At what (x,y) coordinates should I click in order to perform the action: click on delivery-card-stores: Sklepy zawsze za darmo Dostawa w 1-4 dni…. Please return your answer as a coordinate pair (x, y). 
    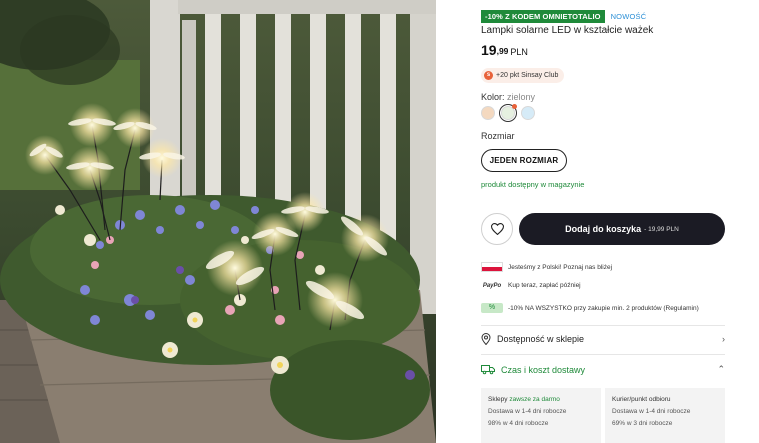
    Looking at the image, I should click on (541, 415).